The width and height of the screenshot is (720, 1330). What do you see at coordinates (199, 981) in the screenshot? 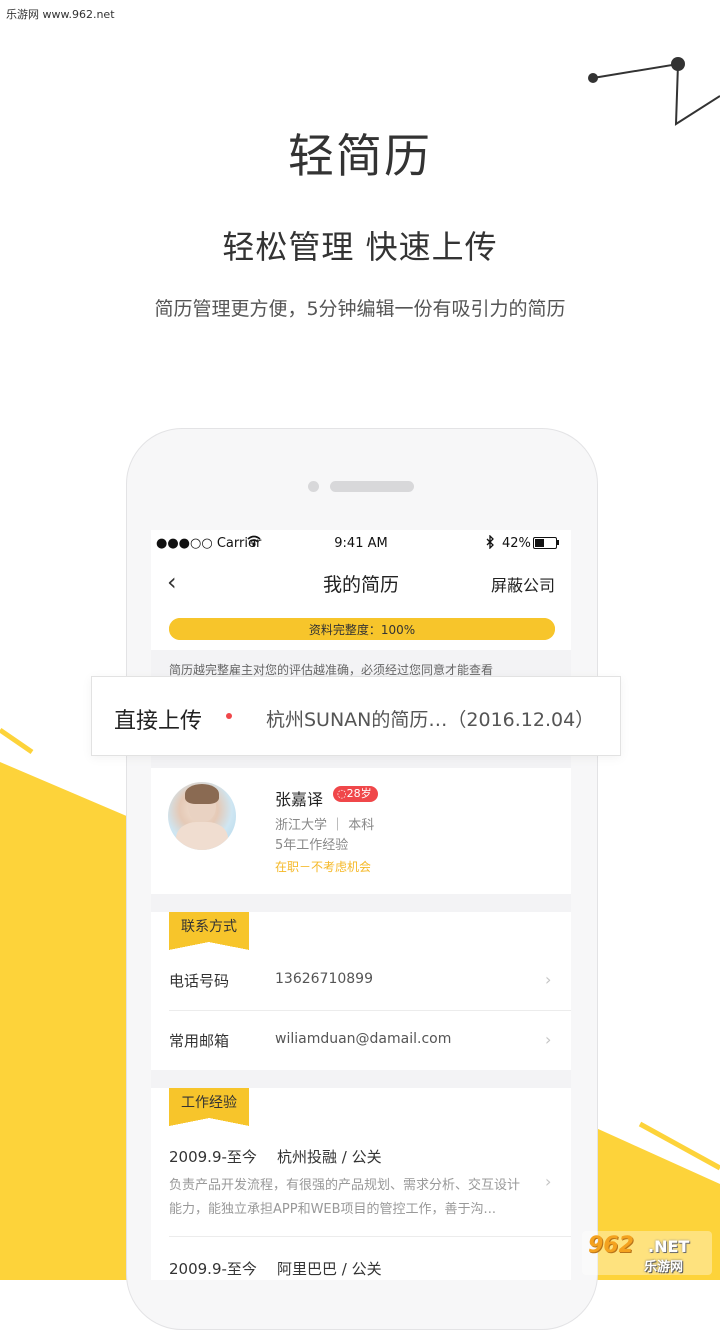
I see `phone-label: 电话号码` at bounding box center [199, 981].